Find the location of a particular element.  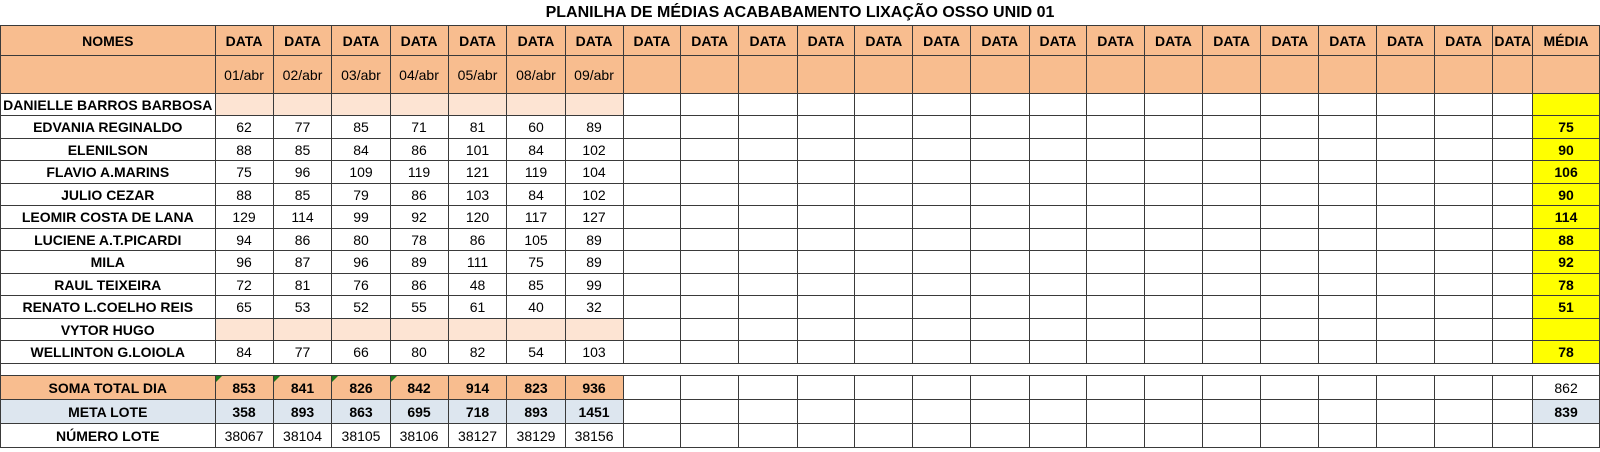

employee-name-cell: LUCIENE A.T.PICARDI is located at coordinates (108, 239).